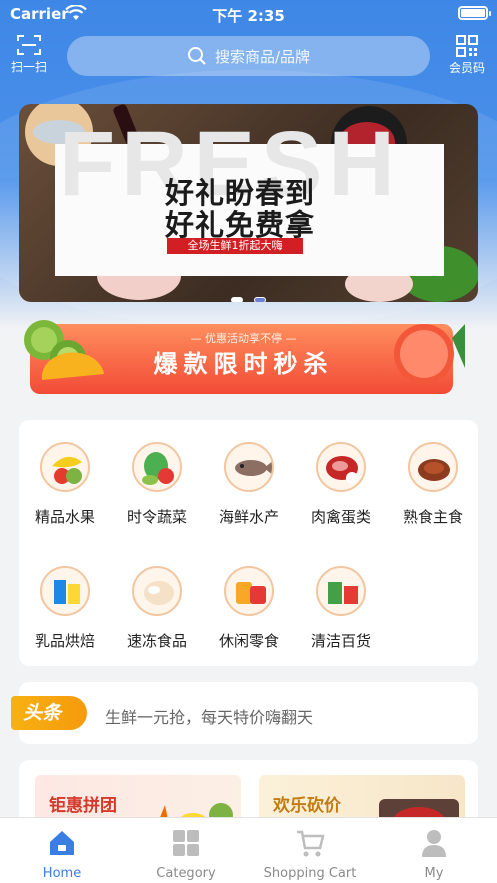  I want to click on banner-pagination, so click(248, 295).